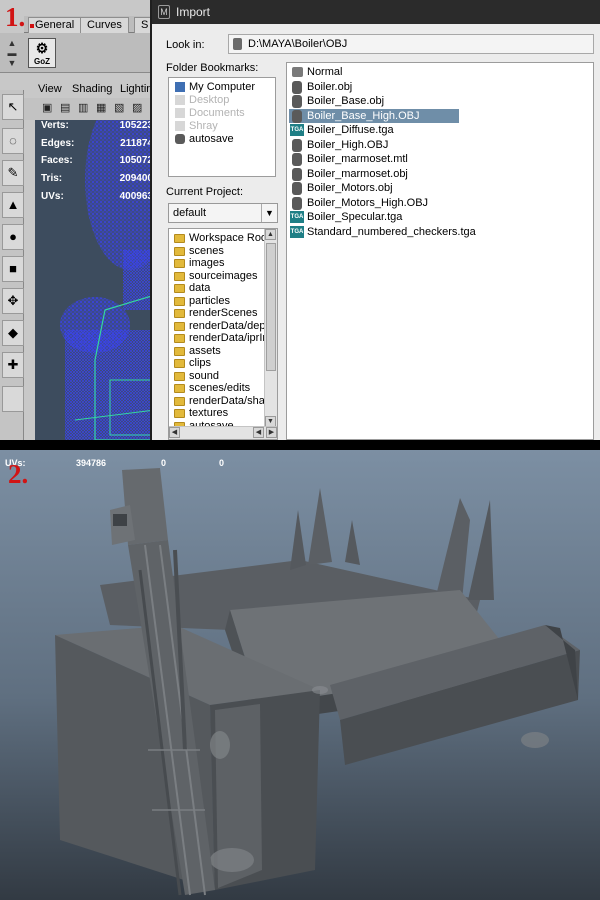 The height and width of the screenshot is (900, 600). Describe the element at coordinates (104, 25) in the screenshot. I see `shelf-tab-curves: Curves` at that location.